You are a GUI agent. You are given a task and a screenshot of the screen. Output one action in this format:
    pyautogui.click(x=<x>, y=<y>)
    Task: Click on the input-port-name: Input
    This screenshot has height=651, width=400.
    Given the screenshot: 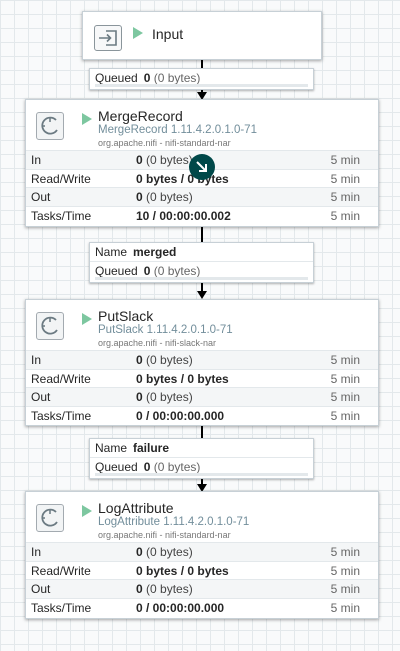 What is the action you would take?
    pyautogui.click(x=168, y=34)
    